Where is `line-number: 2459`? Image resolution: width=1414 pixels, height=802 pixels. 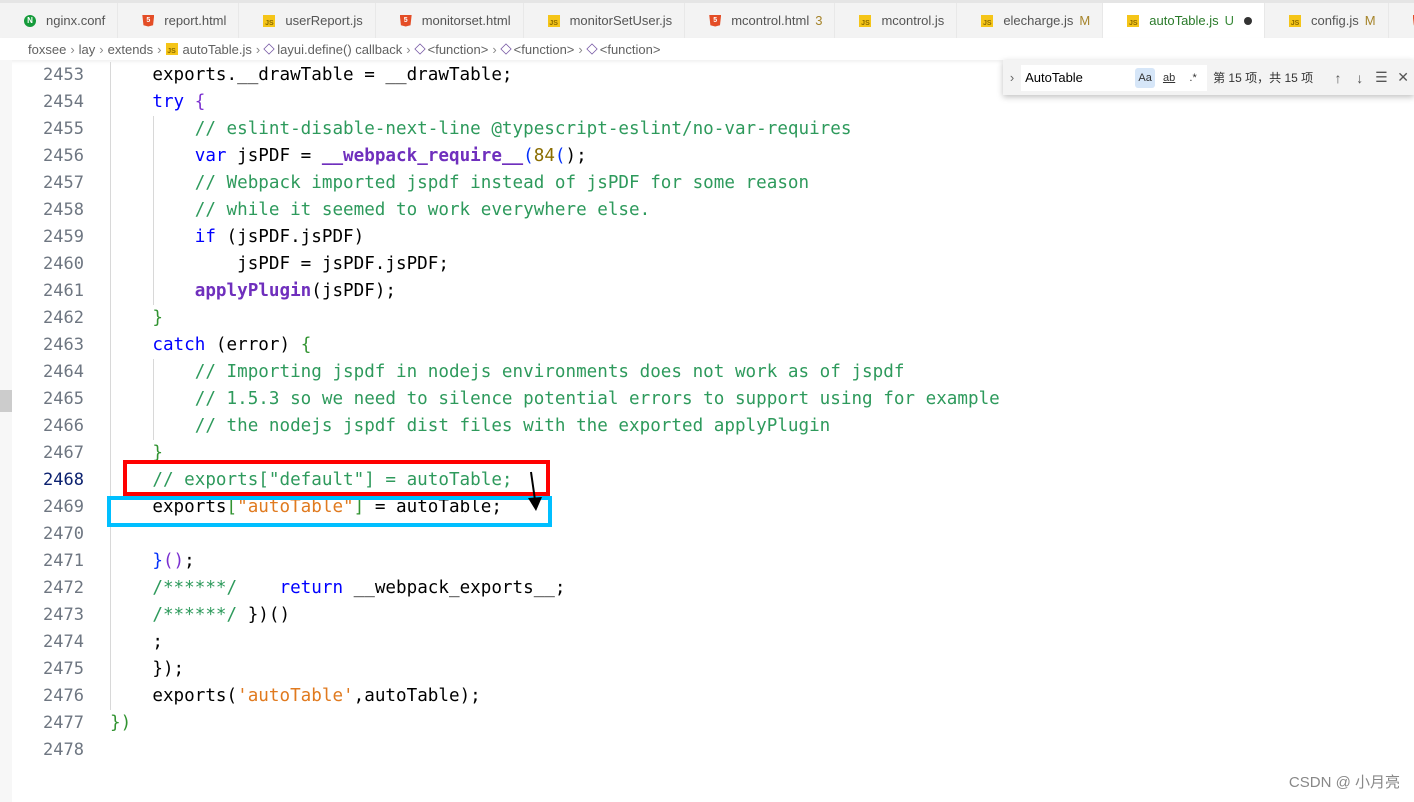 line-number: 2459 is located at coordinates (63, 237).